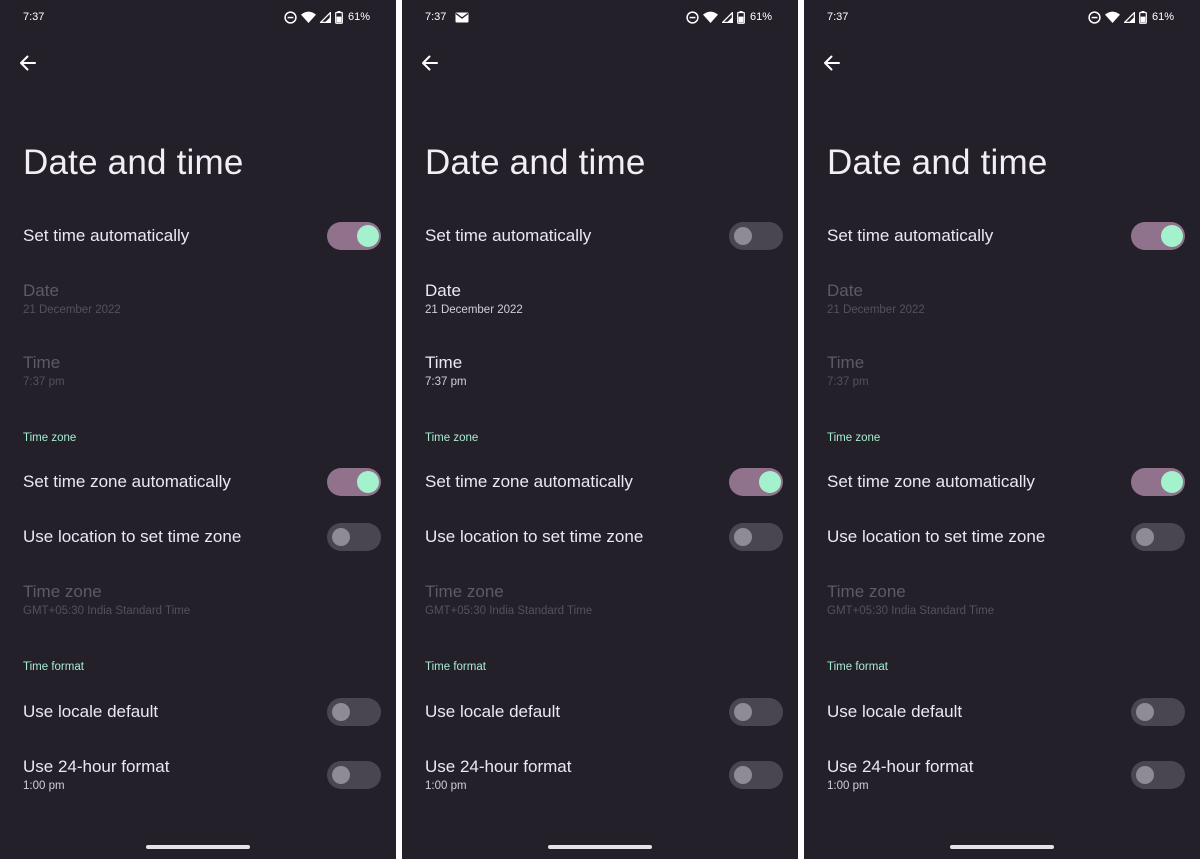  Describe the element at coordinates (446, 786) in the screenshot. I see `use-24-hour-format-value: 1:00 pm` at that location.